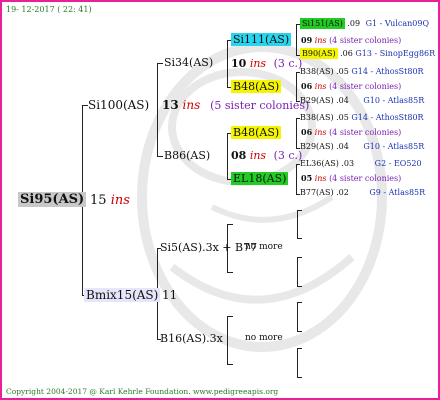 The image size is (440, 400). Describe the element at coordinates (191, 338) in the screenshot. I see `g3-b16-queen: B16(AS).3x` at that location.